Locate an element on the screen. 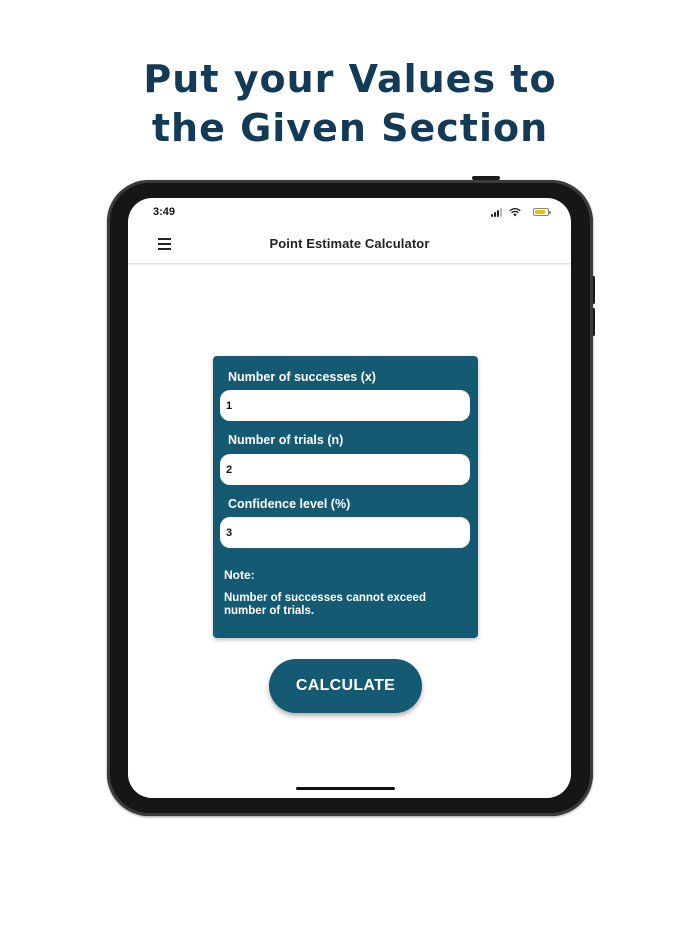  note-title: Note: is located at coordinates (239, 575).